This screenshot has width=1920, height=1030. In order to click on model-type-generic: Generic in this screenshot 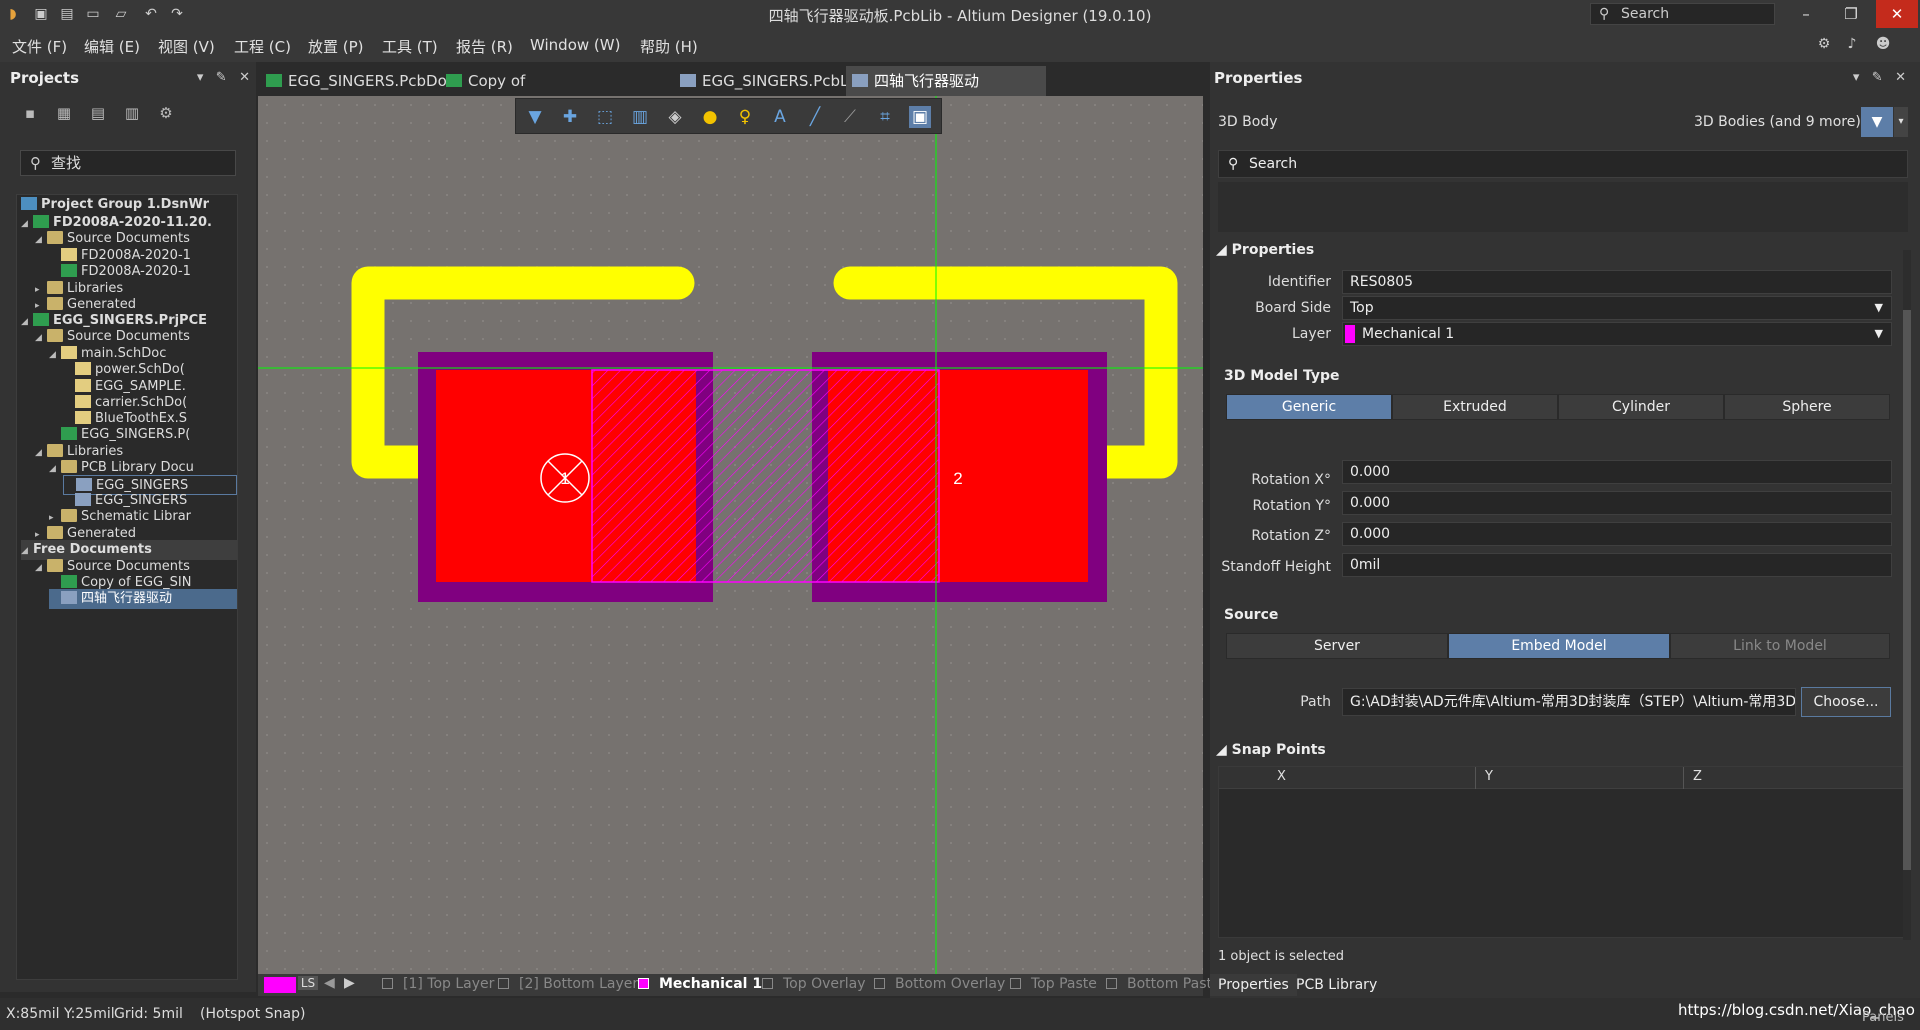, I will do `click(1309, 407)`.